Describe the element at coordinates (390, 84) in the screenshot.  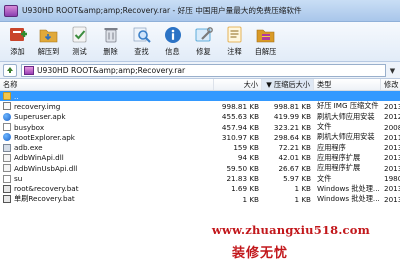
I see `column-header-modified: 修改` at that location.